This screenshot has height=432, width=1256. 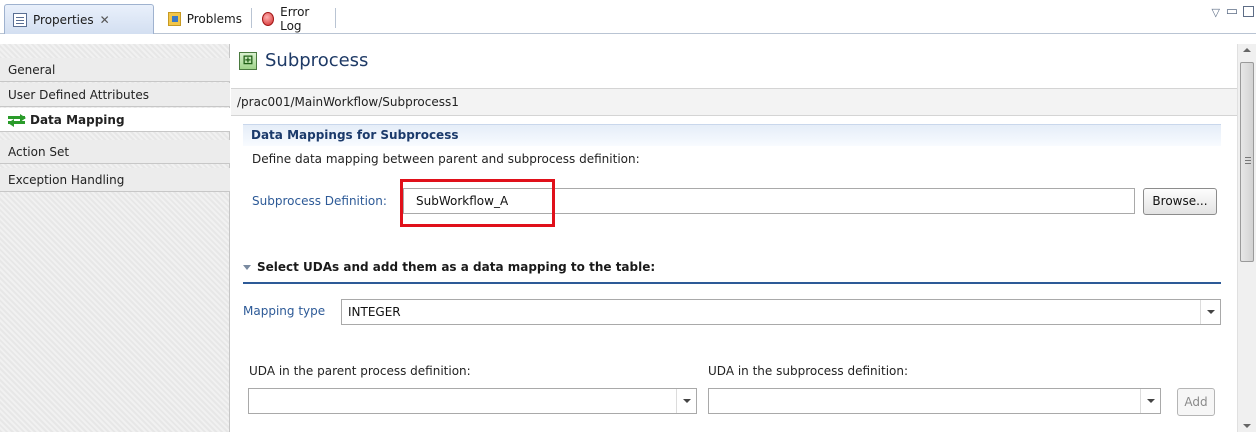 I want to click on sidebar-item-data-mapping: Data Mapping, so click(x=115, y=120).